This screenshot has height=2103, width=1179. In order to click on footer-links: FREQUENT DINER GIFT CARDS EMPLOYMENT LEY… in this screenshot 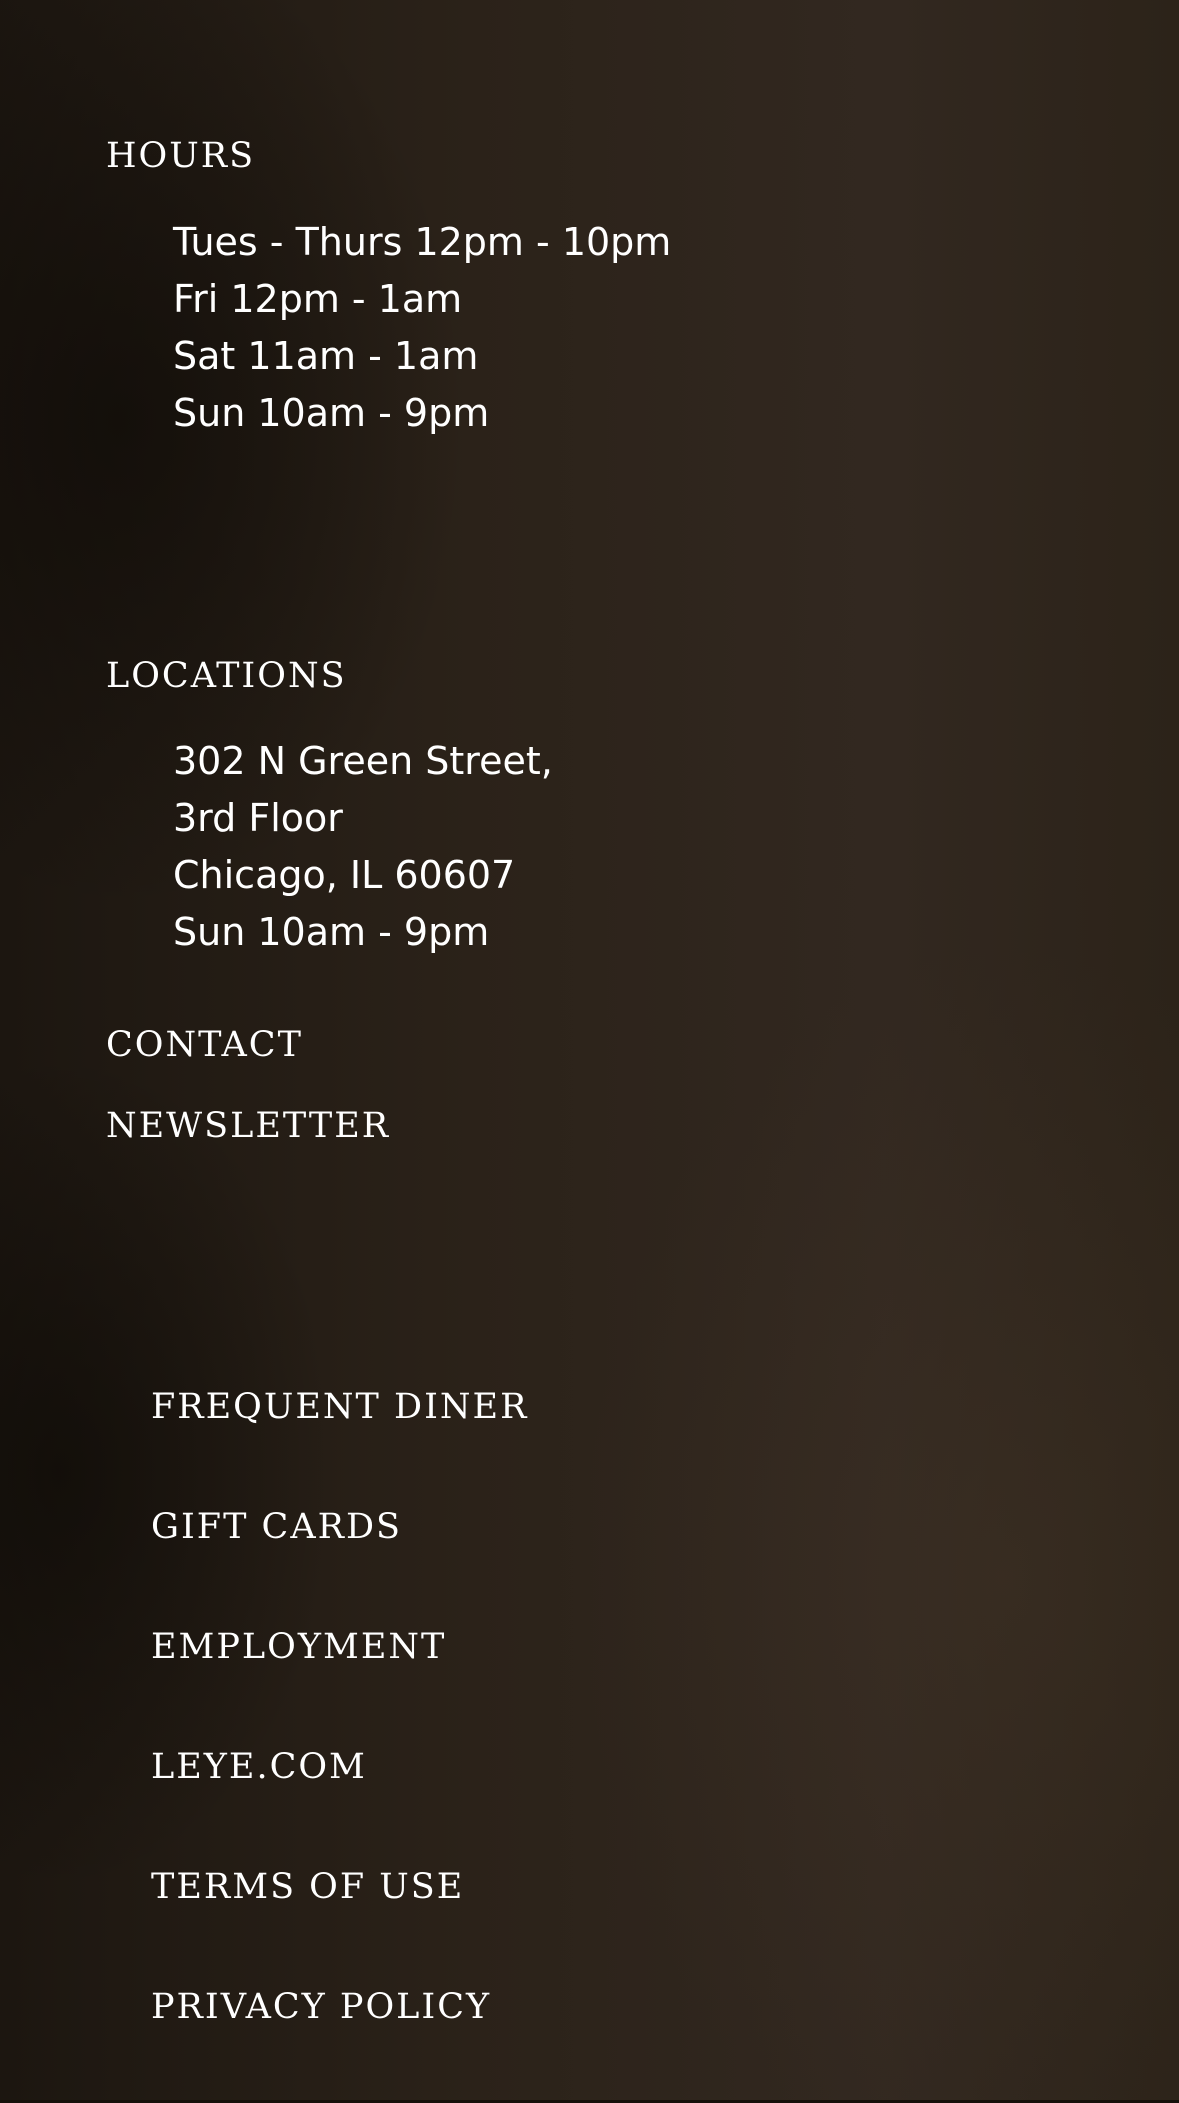, I will do `click(339, 1742)`.